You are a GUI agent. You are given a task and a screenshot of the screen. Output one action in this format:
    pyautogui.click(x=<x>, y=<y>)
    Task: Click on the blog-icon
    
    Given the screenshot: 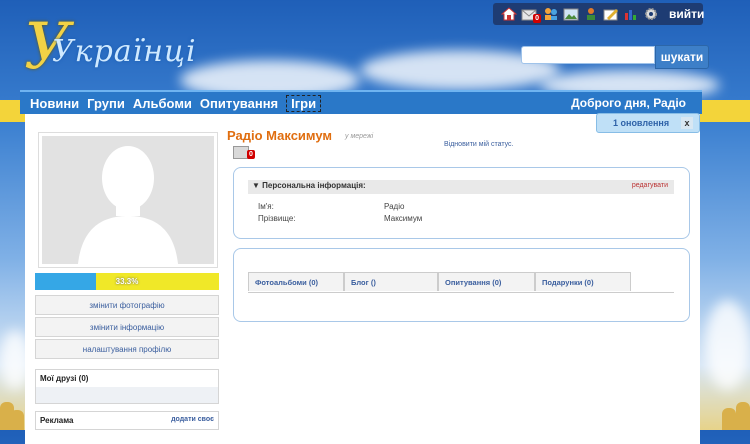 What is the action you would take?
    pyautogui.click(x=611, y=14)
    